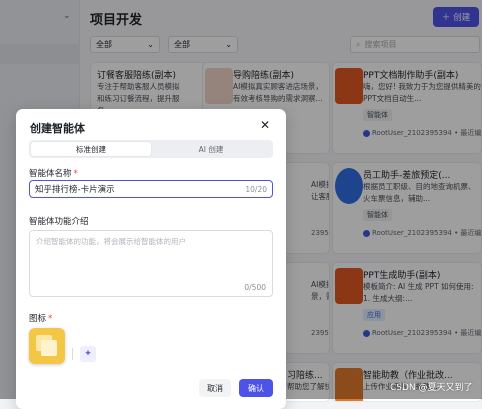 The width and height of the screenshot is (482, 409). Describe the element at coordinates (59, 222) in the screenshot. I see `desc-label: 智能体功能介绍` at that location.